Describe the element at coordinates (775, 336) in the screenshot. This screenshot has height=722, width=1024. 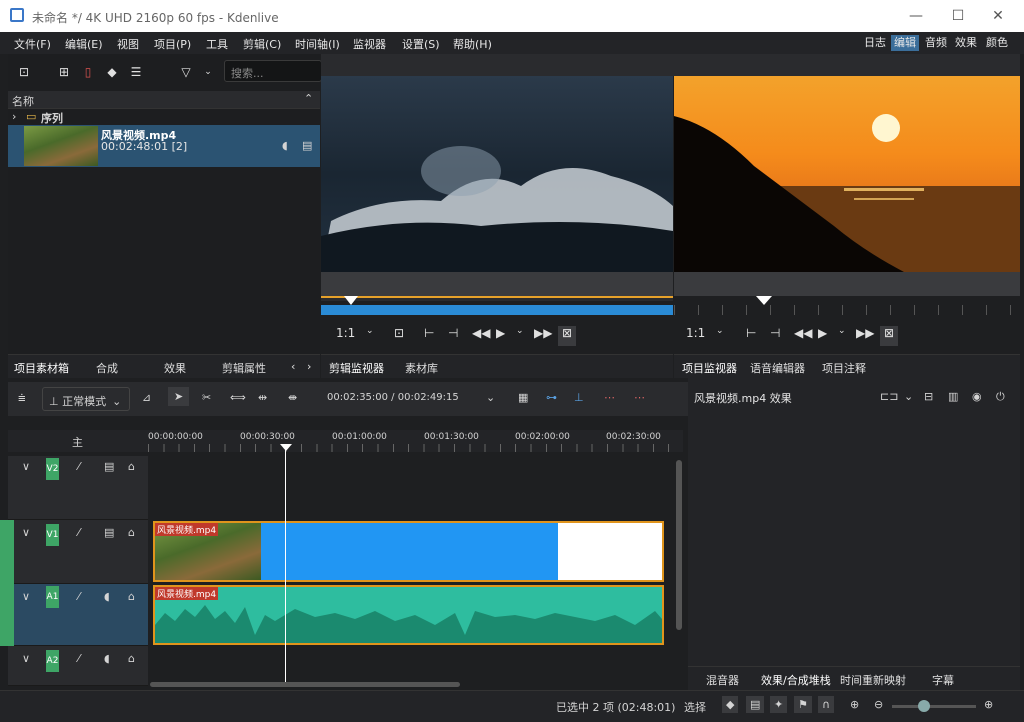
I see `project-set-out-icon: ⊣` at that location.